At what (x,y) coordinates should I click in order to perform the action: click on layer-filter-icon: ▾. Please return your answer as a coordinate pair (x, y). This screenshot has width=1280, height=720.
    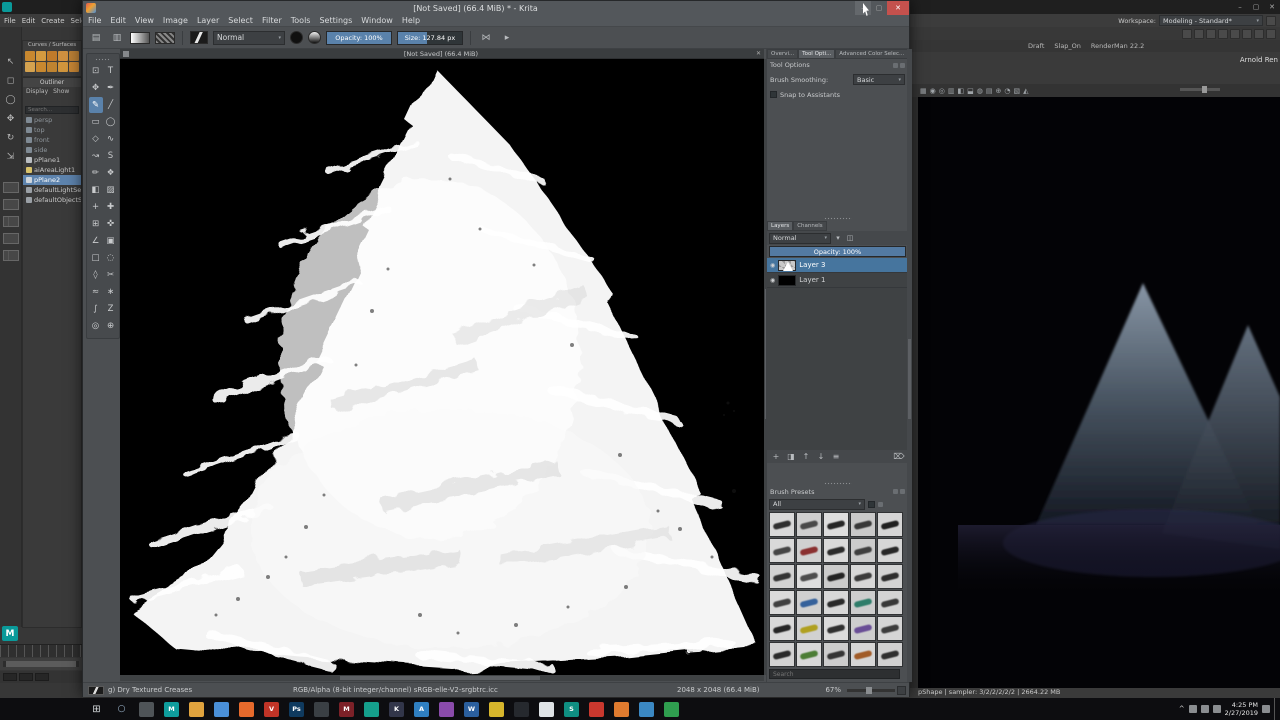
    Looking at the image, I should click on (838, 238).